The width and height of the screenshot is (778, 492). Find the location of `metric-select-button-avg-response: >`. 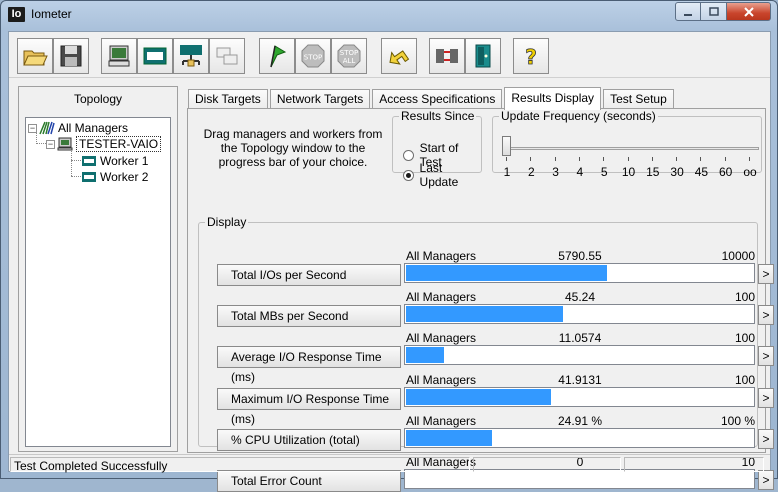

metric-select-button-avg-response: > is located at coordinates (766, 356).